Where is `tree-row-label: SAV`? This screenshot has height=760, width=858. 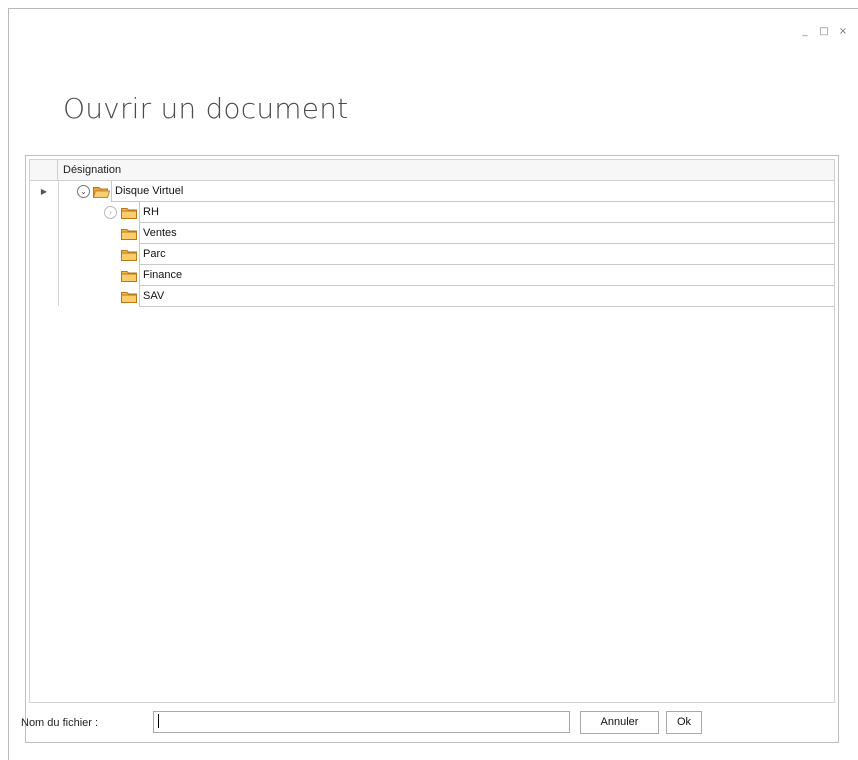
tree-row-label: SAV is located at coordinates (486, 296).